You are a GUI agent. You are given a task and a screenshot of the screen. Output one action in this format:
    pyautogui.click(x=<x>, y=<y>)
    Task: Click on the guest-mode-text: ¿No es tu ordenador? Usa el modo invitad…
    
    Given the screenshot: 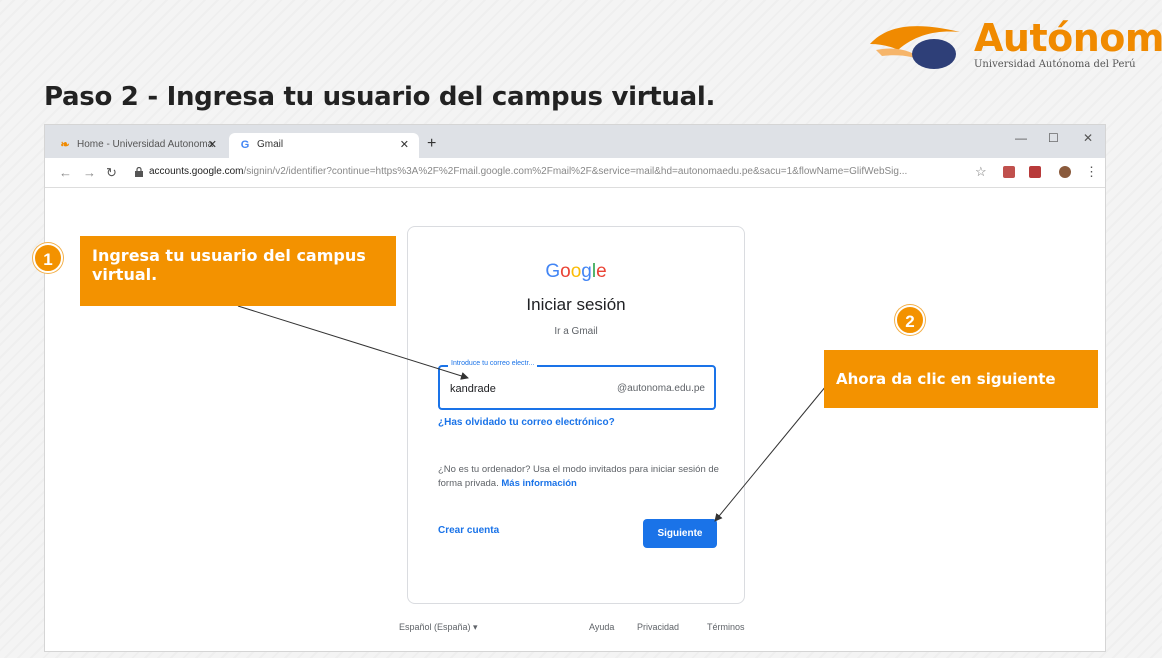 What is the action you would take?
    pyautogui.click(x=578, y=476)
    